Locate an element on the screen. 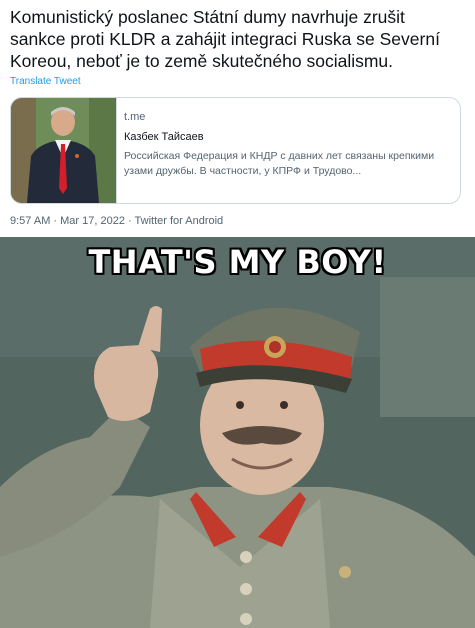 The width and height of the screenshot is (475, 628). card-title: Казбек Тайсаев is located at coordinates (164, 137).